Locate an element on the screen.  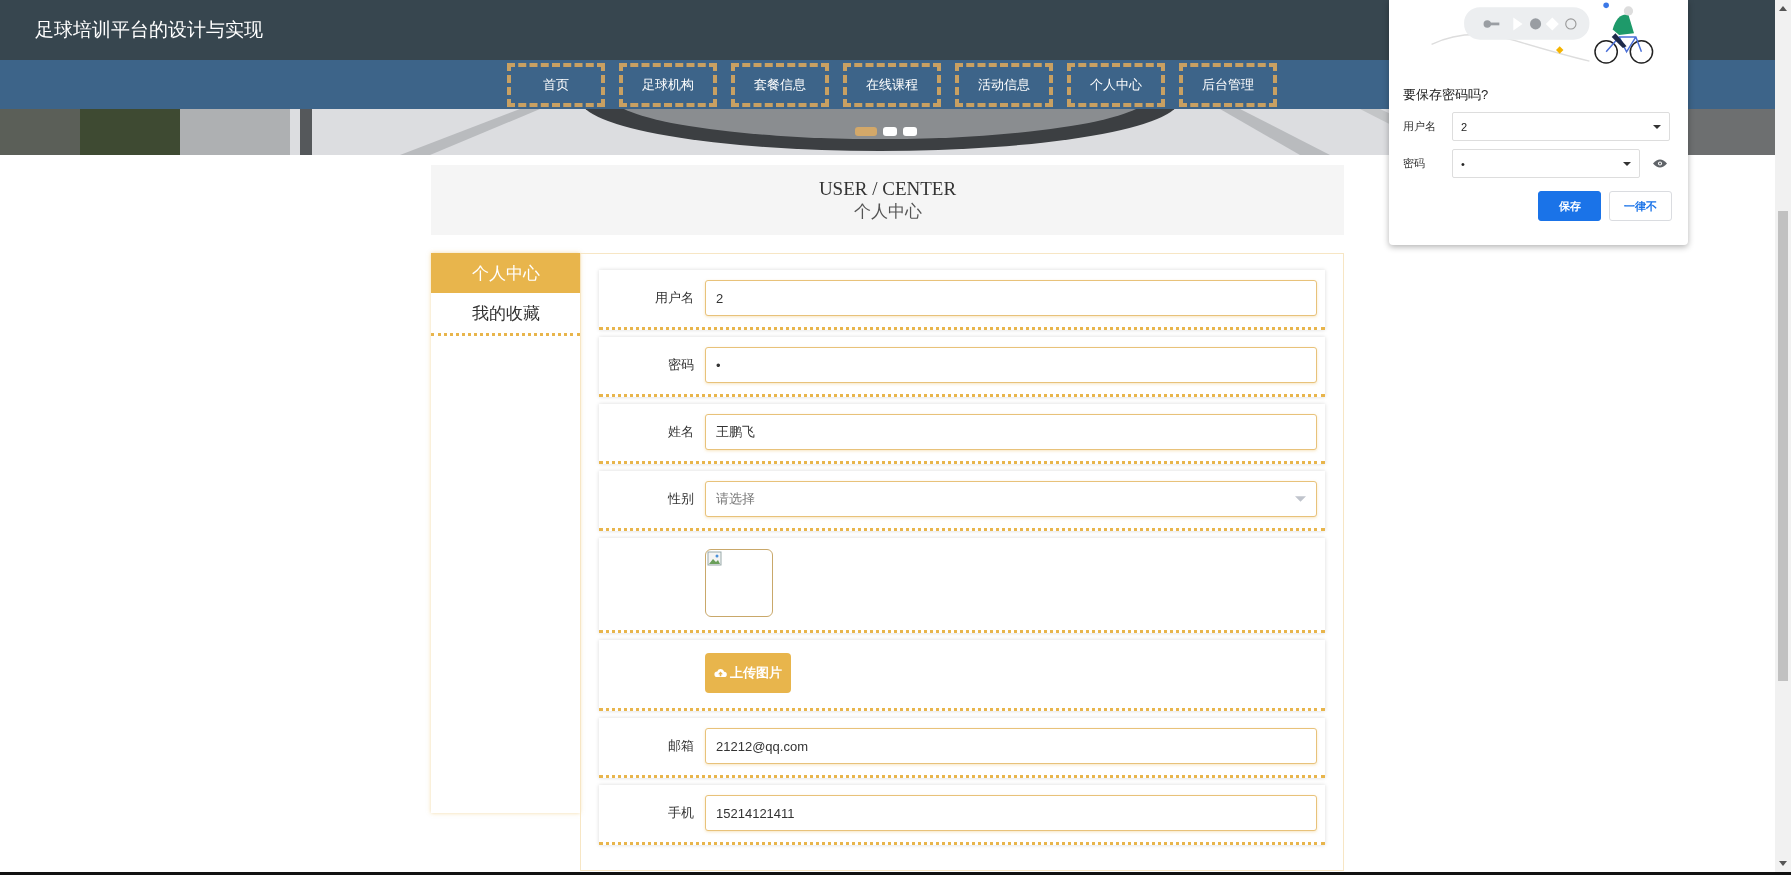
scroll-down-icon is located at coordinates (1783, 863).